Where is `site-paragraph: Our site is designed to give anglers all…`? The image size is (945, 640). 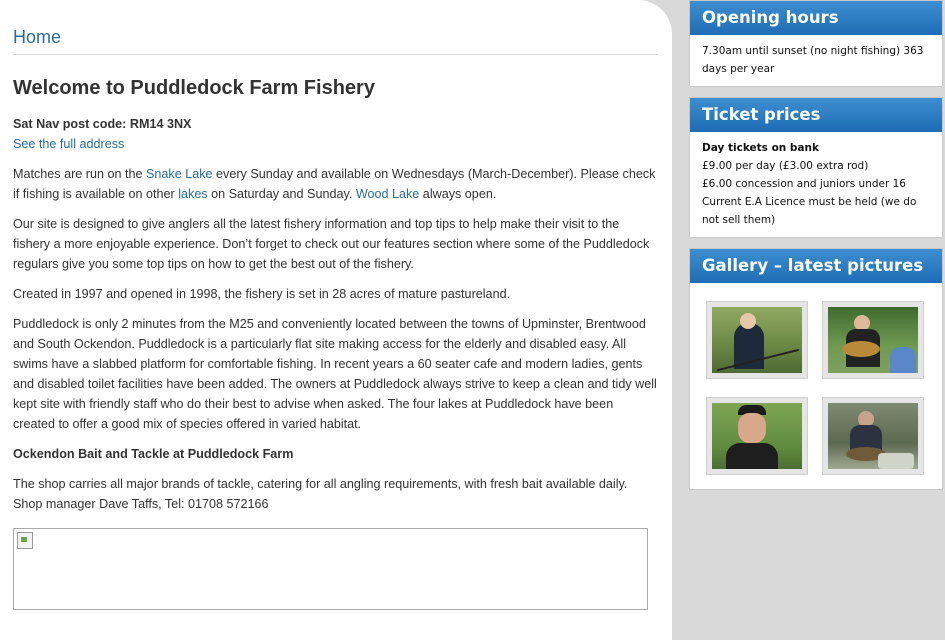 site-paragraph: Our site is designed to give anglers all… is located at coordinates (331, 244).